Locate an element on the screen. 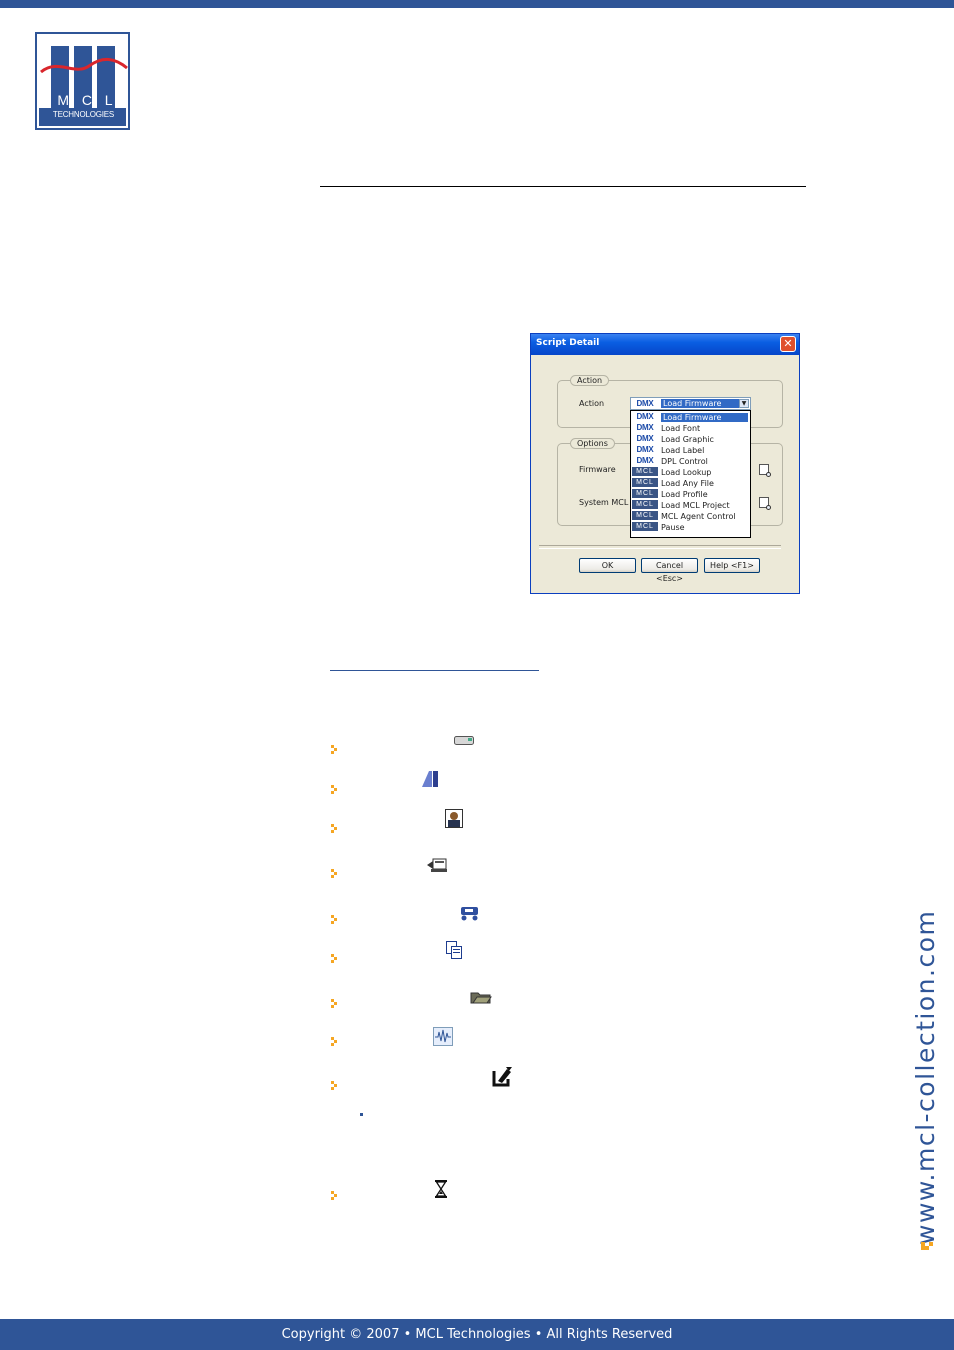 The width and height of the screenshot is (954, 1350). dropdown-item-label: Load Any File is located at coordinates (687, 483).